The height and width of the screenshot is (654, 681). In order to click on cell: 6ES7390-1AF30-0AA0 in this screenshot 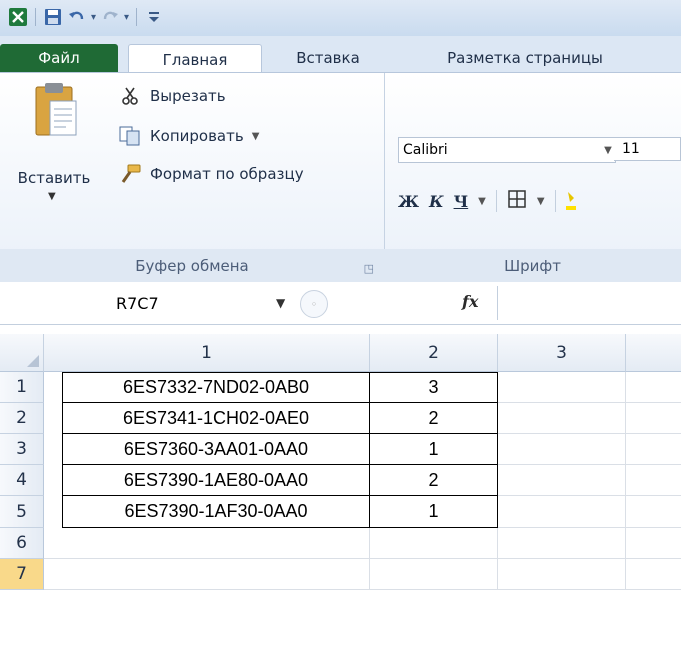, I will do `click(216, 511)`.